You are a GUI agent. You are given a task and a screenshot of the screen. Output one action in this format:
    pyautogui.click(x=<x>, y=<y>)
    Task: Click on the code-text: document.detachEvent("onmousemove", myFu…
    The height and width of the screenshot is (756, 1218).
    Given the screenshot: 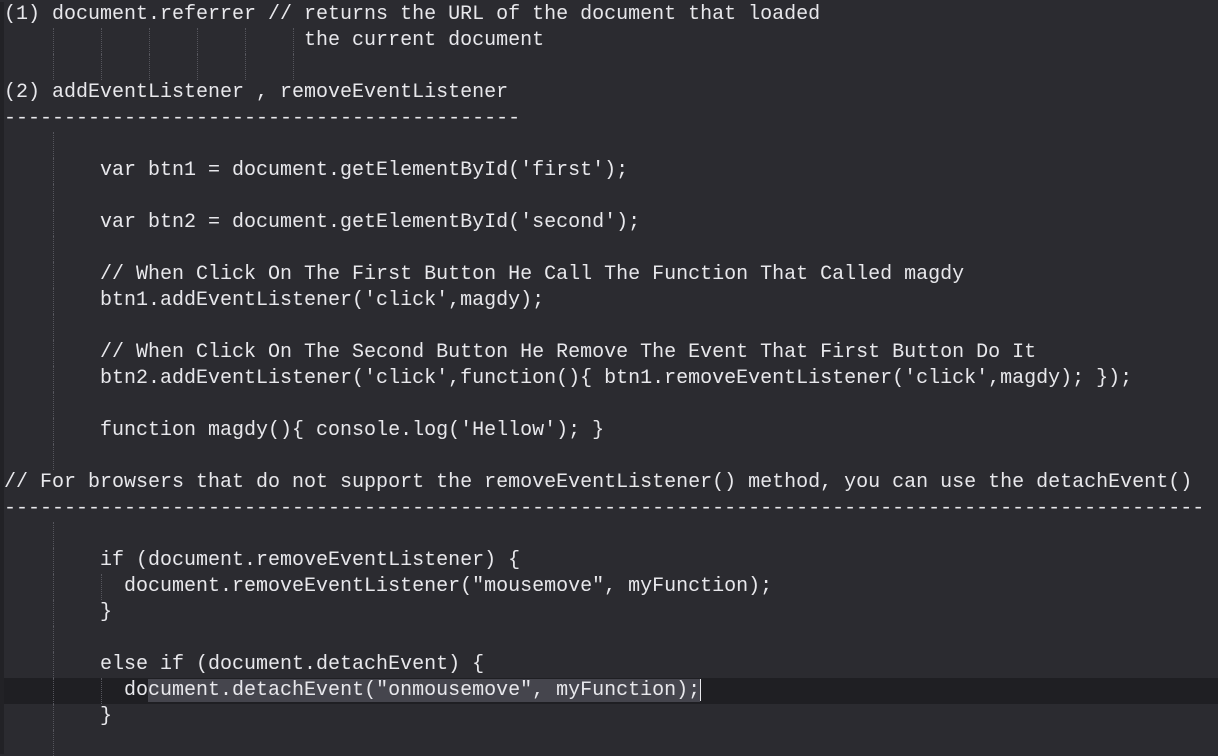 What is the action you would take?
    pyautogui.click(x=353, y=690)
    